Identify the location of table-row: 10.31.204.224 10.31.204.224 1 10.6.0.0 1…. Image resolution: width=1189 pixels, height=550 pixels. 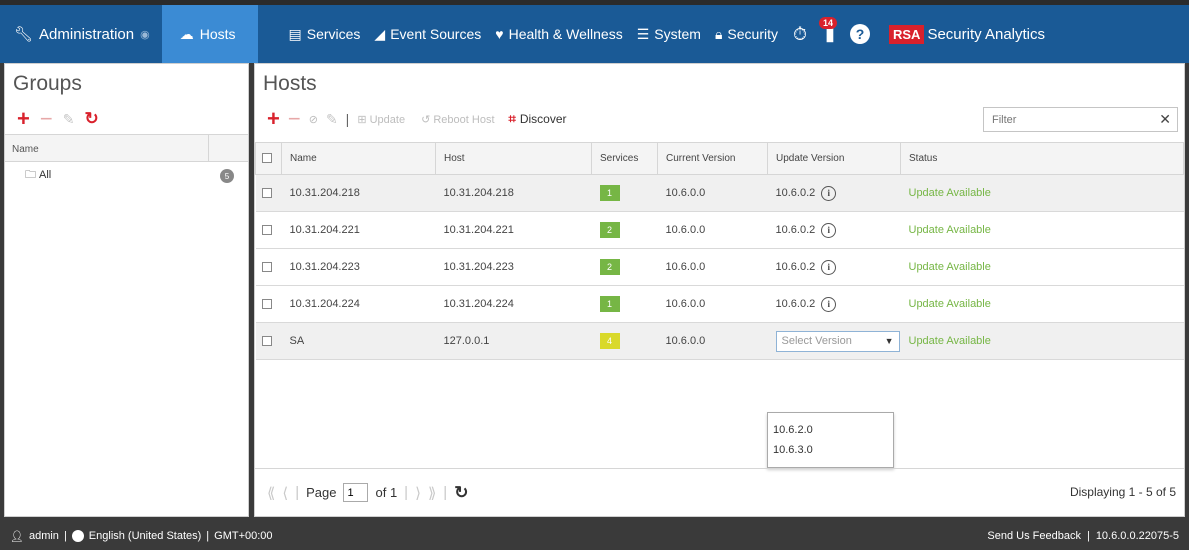
(719, 304).